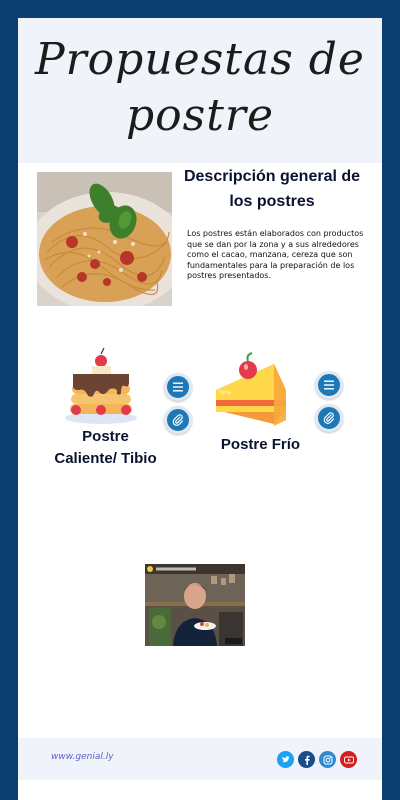 The height and width of the screenshot is (800, 400). I want to click on twitter-icon, so click(285, 759).